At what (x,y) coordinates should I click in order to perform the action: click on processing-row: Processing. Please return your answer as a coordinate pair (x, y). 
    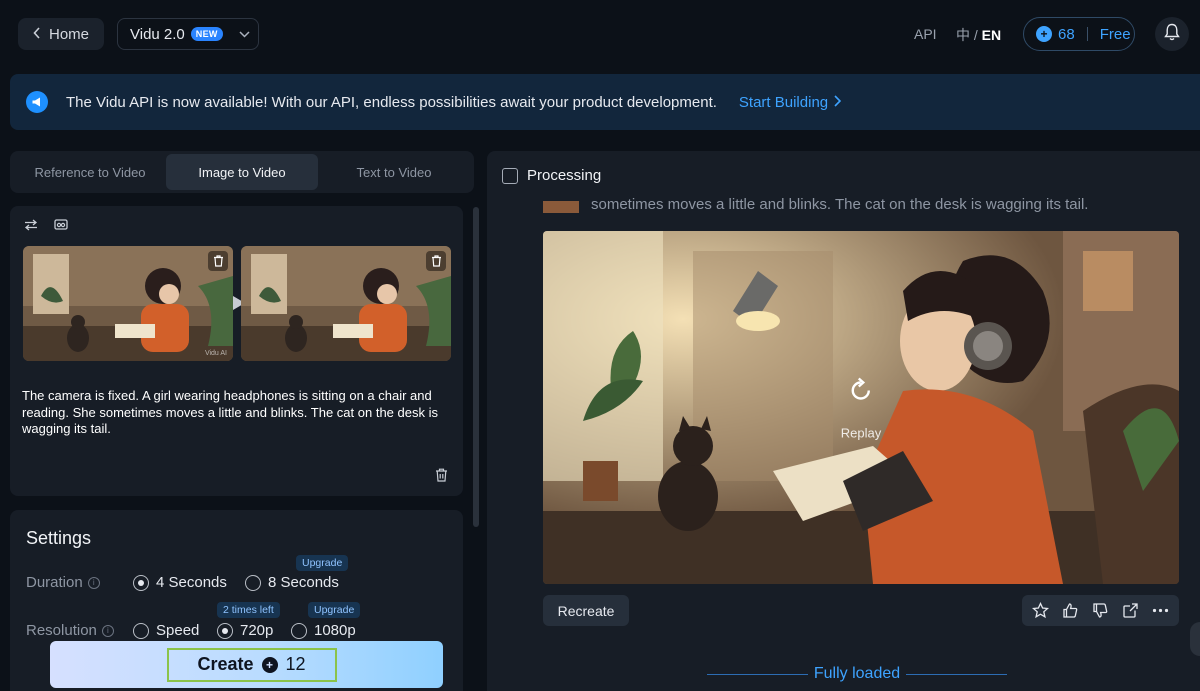
    Looking at the image, I should click on (551, 175).